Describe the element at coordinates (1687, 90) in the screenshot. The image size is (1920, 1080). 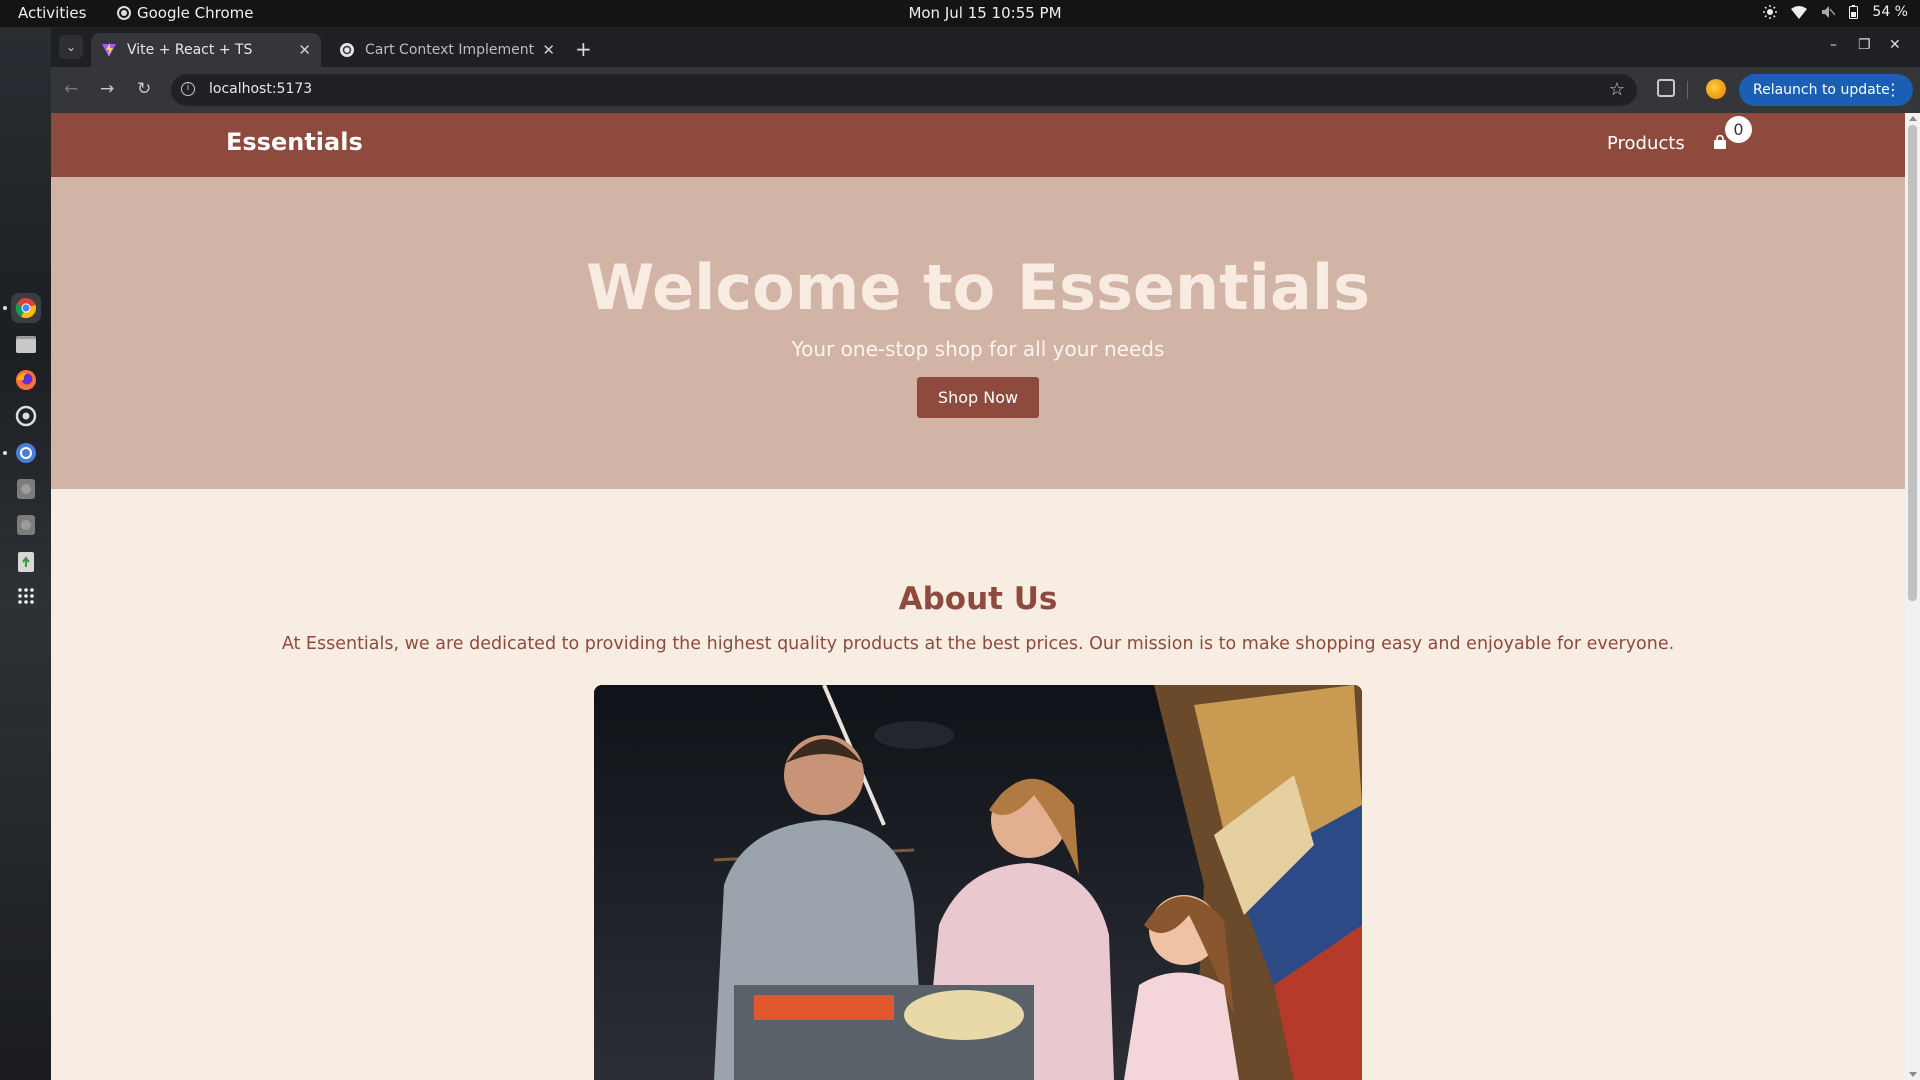
I see `toolbar-divider` at that location.